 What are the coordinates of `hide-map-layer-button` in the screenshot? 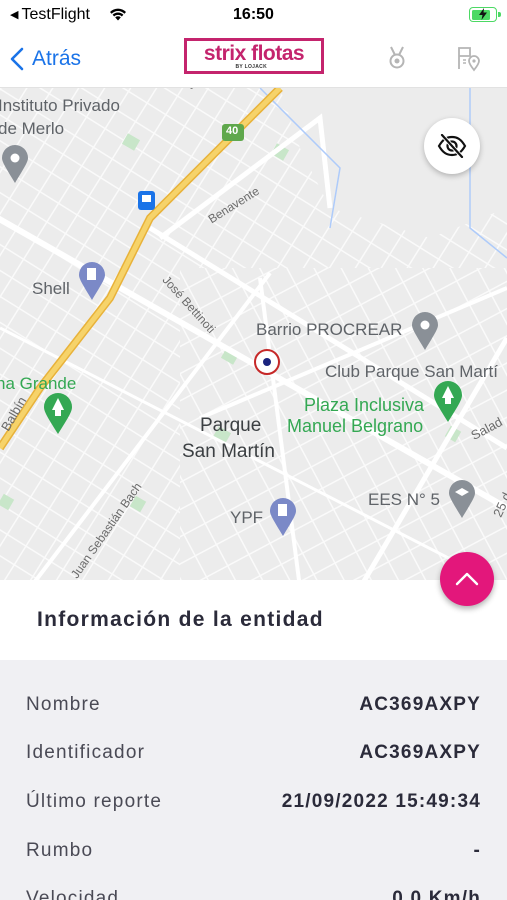 It's located at (452, 146).